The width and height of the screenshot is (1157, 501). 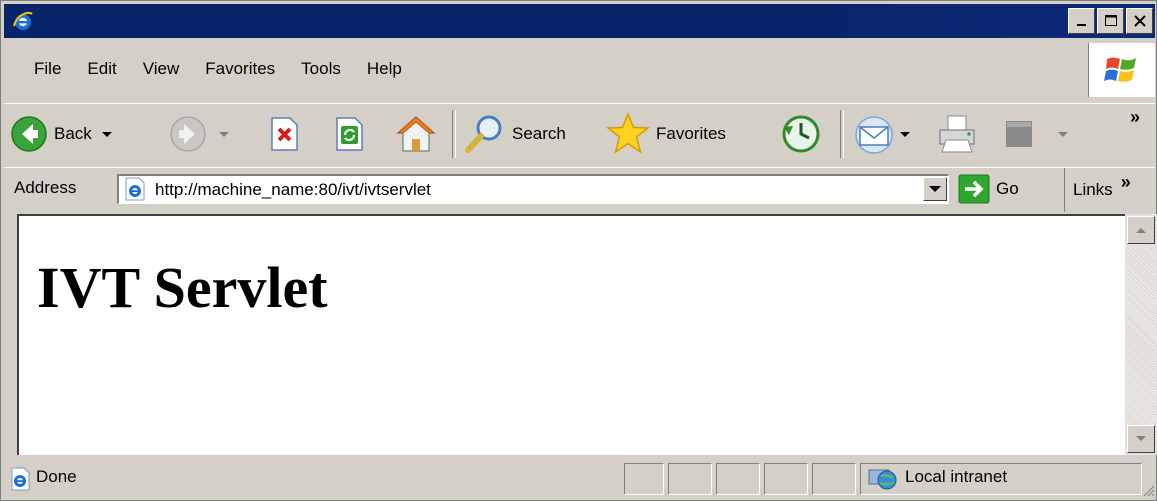 I want to click on intranet-globe-icon, so click(x=882, y=479).